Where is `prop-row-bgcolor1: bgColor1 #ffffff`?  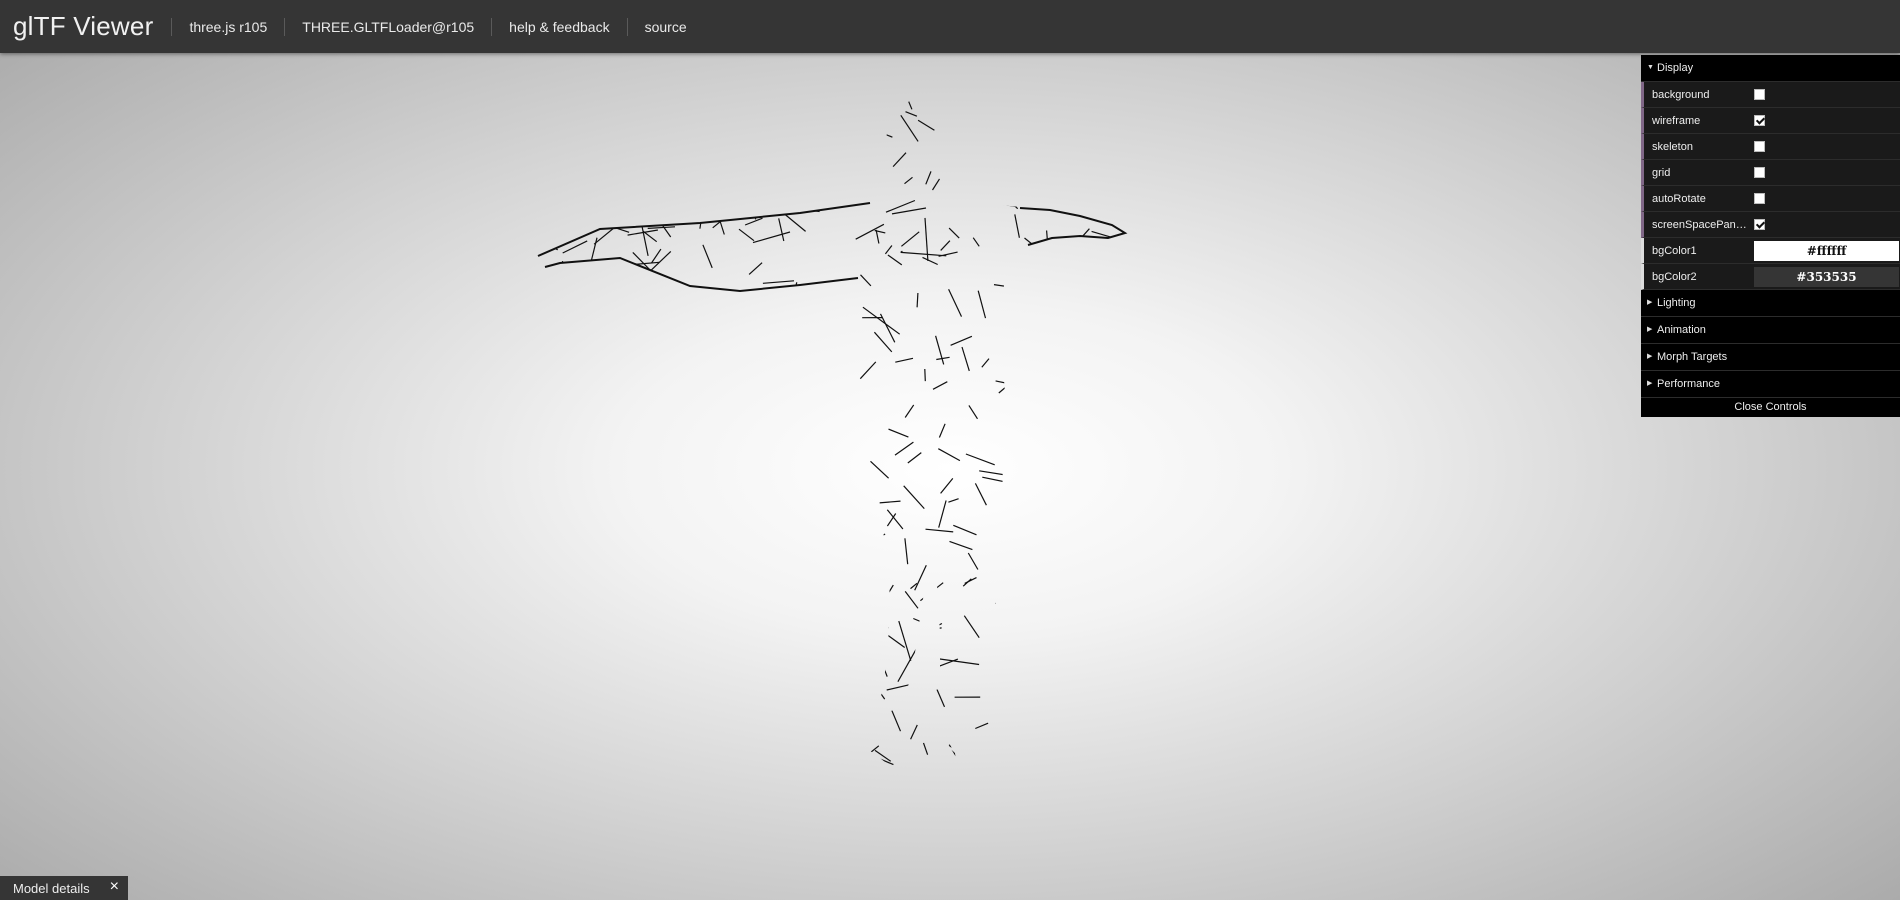 prop-row-bgcolor1: bgColor1 #ffffff is located at coordinates (1770, 251).